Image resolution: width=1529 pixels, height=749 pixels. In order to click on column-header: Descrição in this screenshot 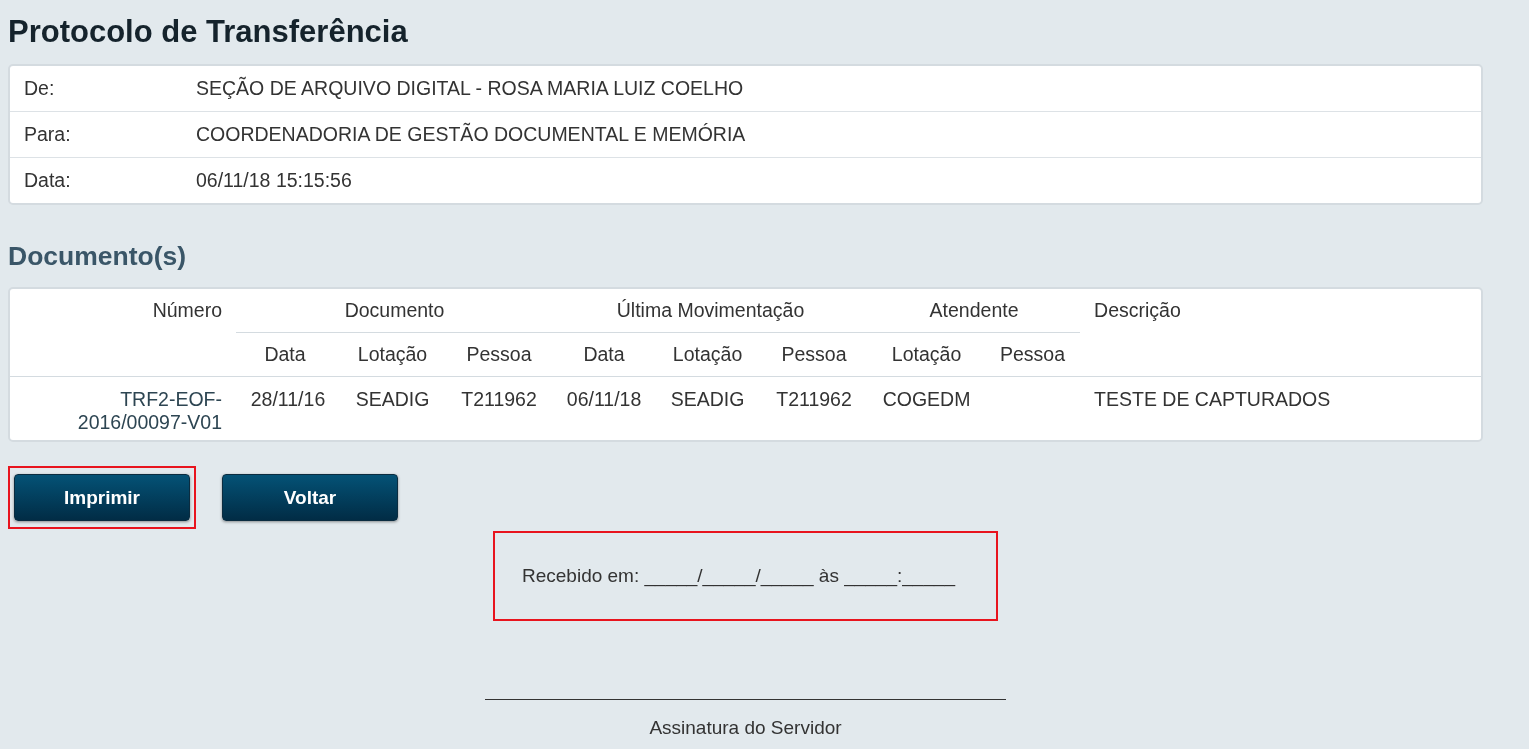, I will do `click(1280, 333)`.